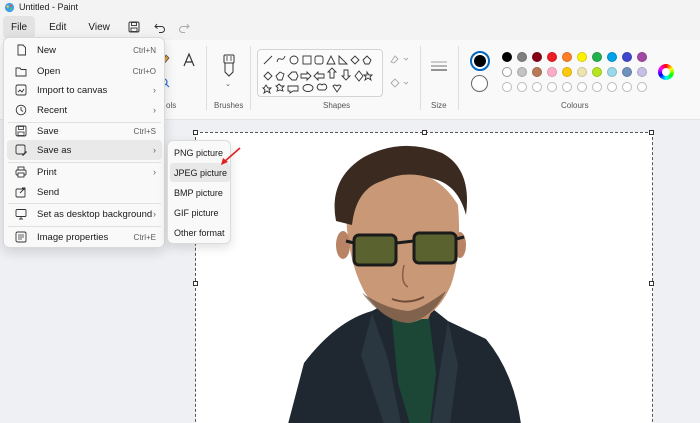  I want to click on primary-color-button, so click(480, 61).